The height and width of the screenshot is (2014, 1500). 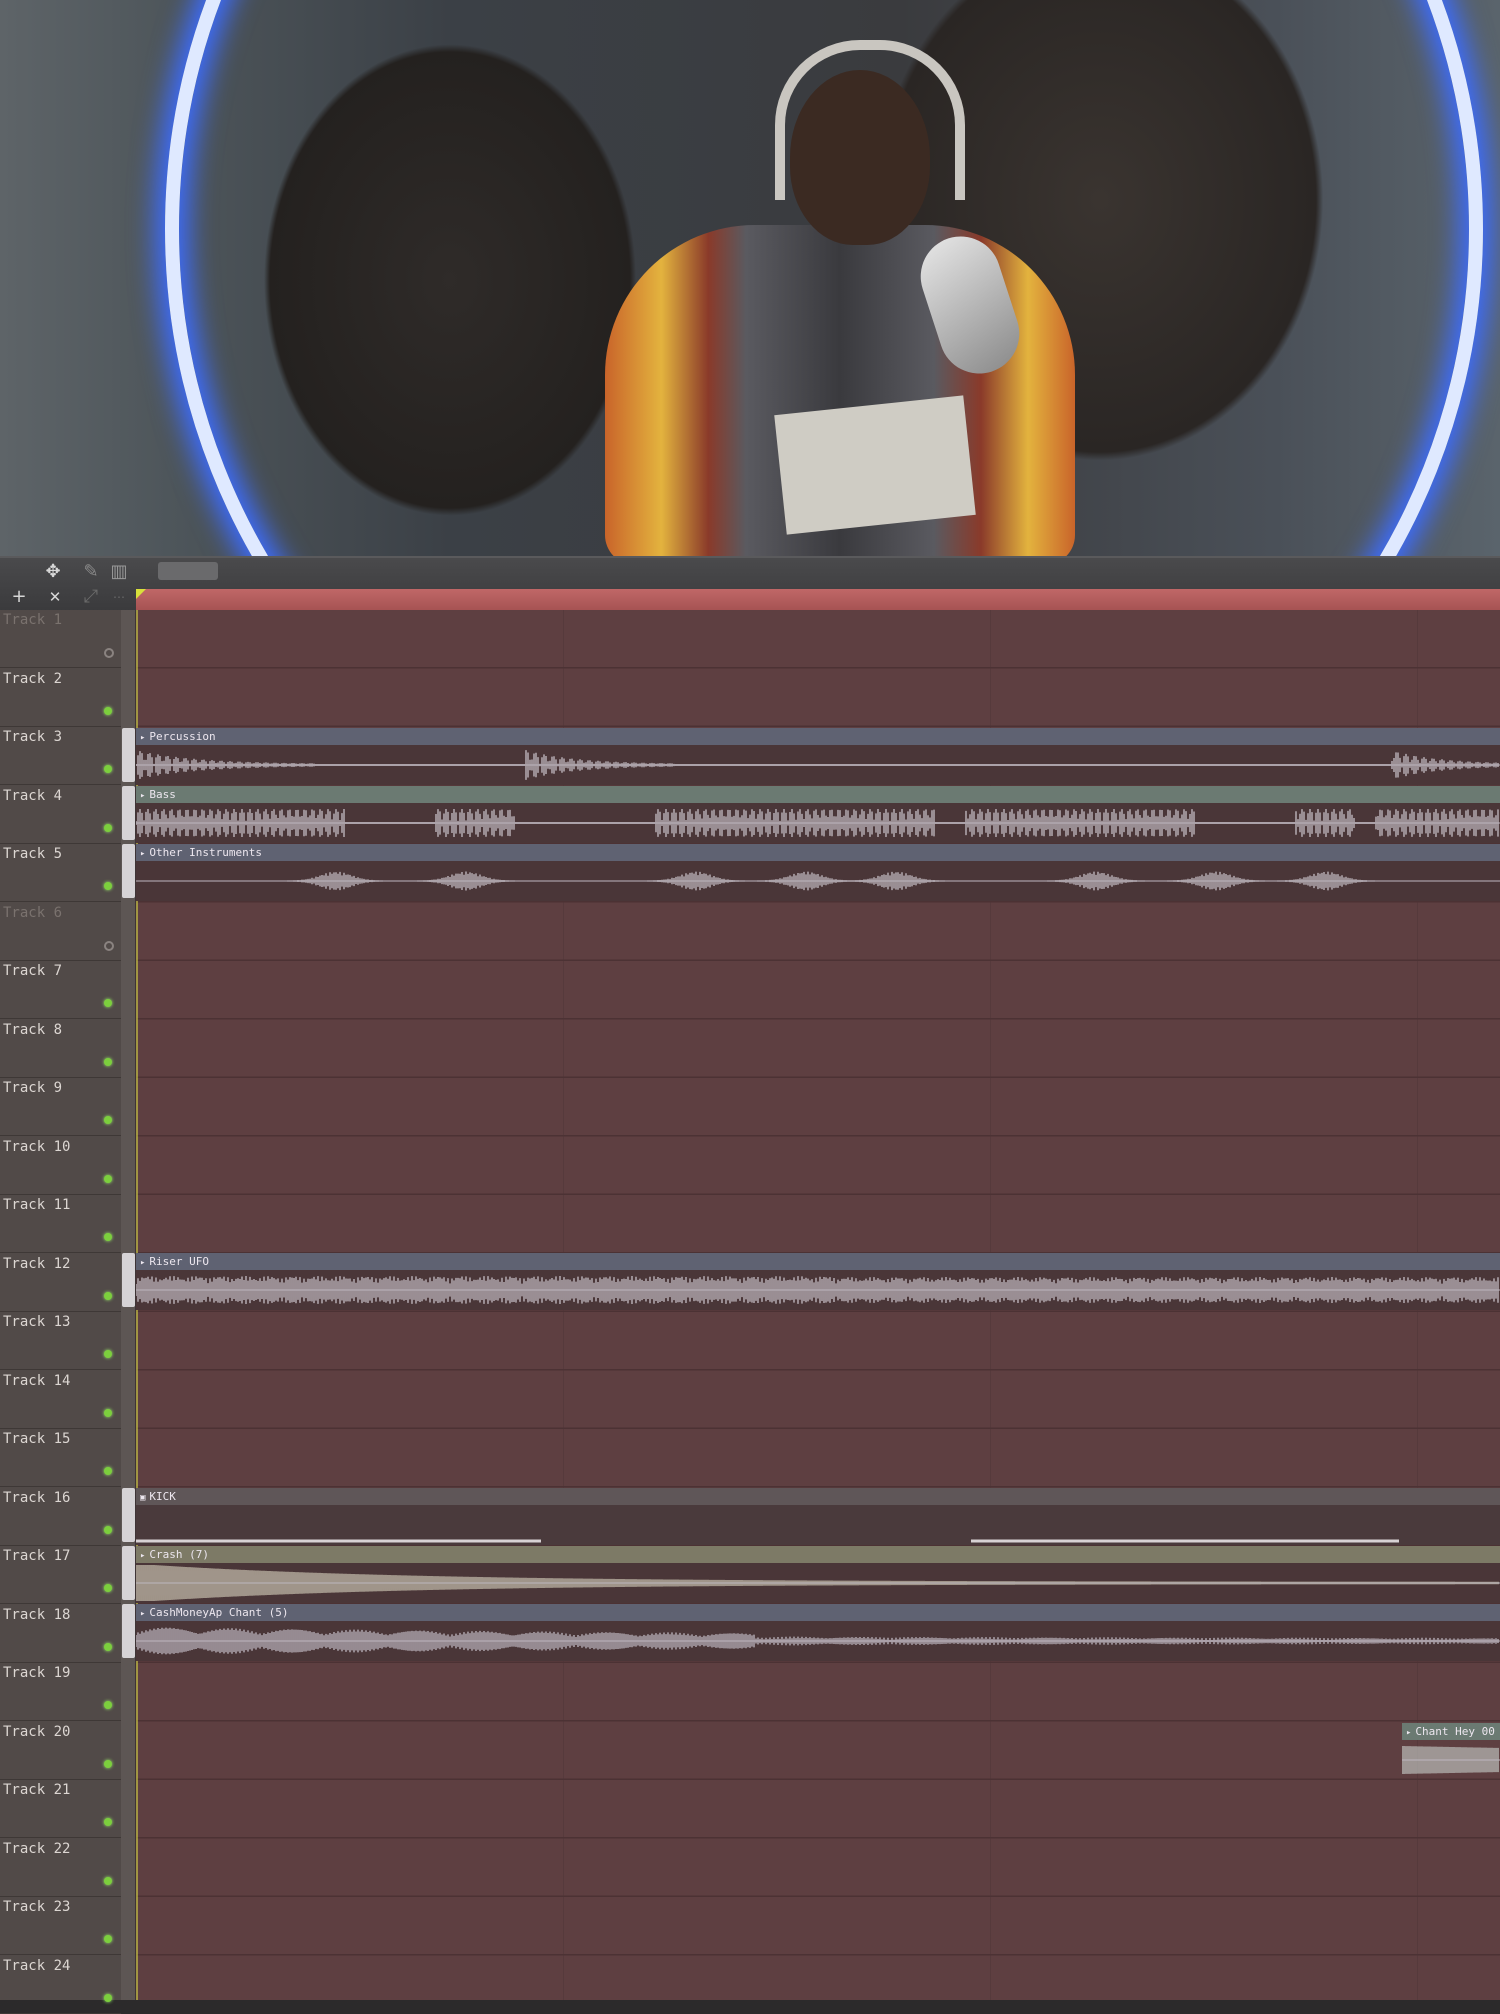 I want to click on clip-kick: ▣ KICK, so click(x=818, y=1516).